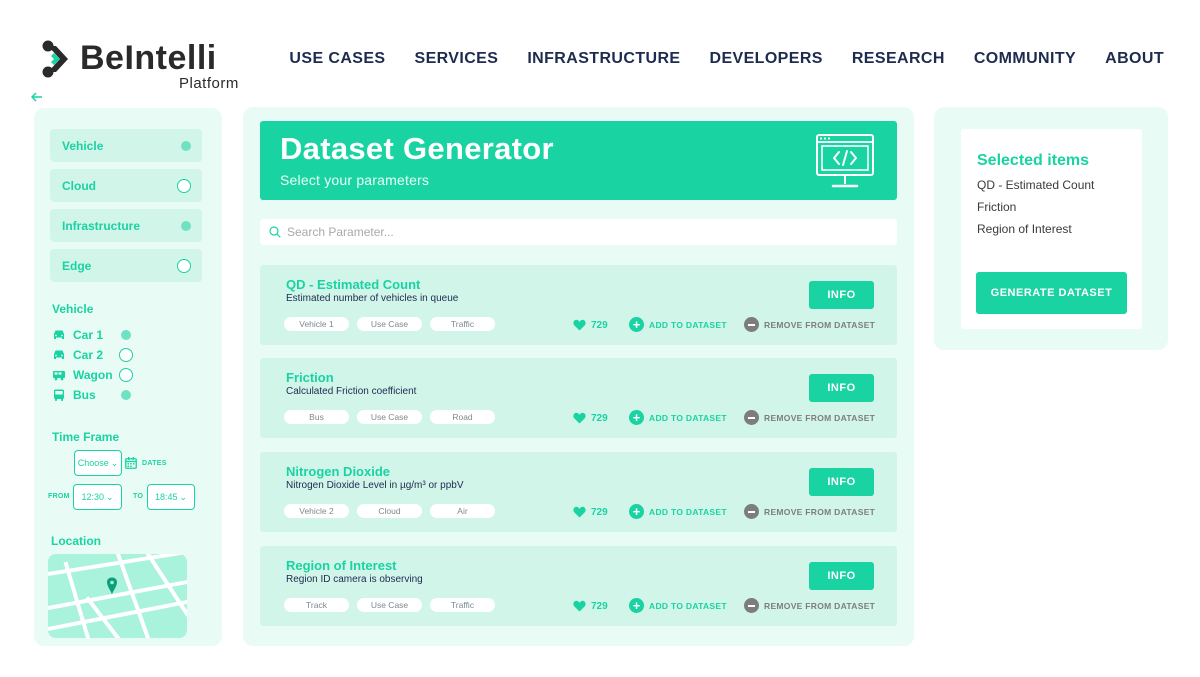 This screenshot has width=1200, height=677. Describe the element at coordinates (73, 309) in the screenshot. I see `vehicle-section-title: Vehicle` at that location.